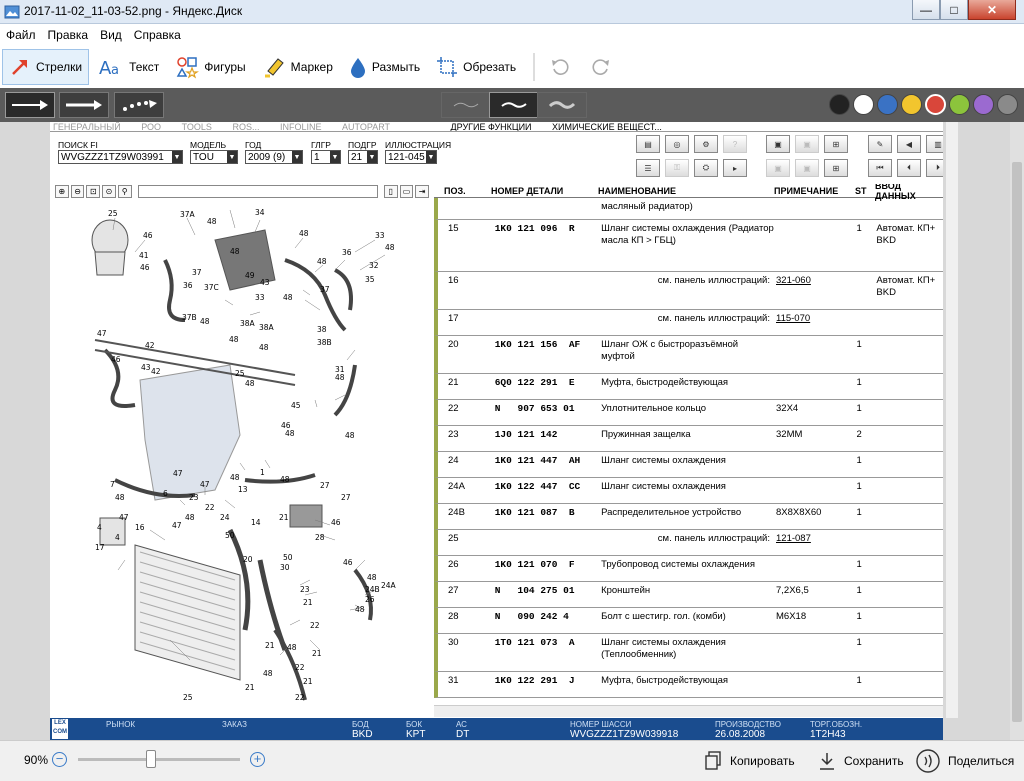  What do you see at coordinates (861, 761) in the screenshot?
I see `save-button: Сохранить` at bounding box center [861, 761].